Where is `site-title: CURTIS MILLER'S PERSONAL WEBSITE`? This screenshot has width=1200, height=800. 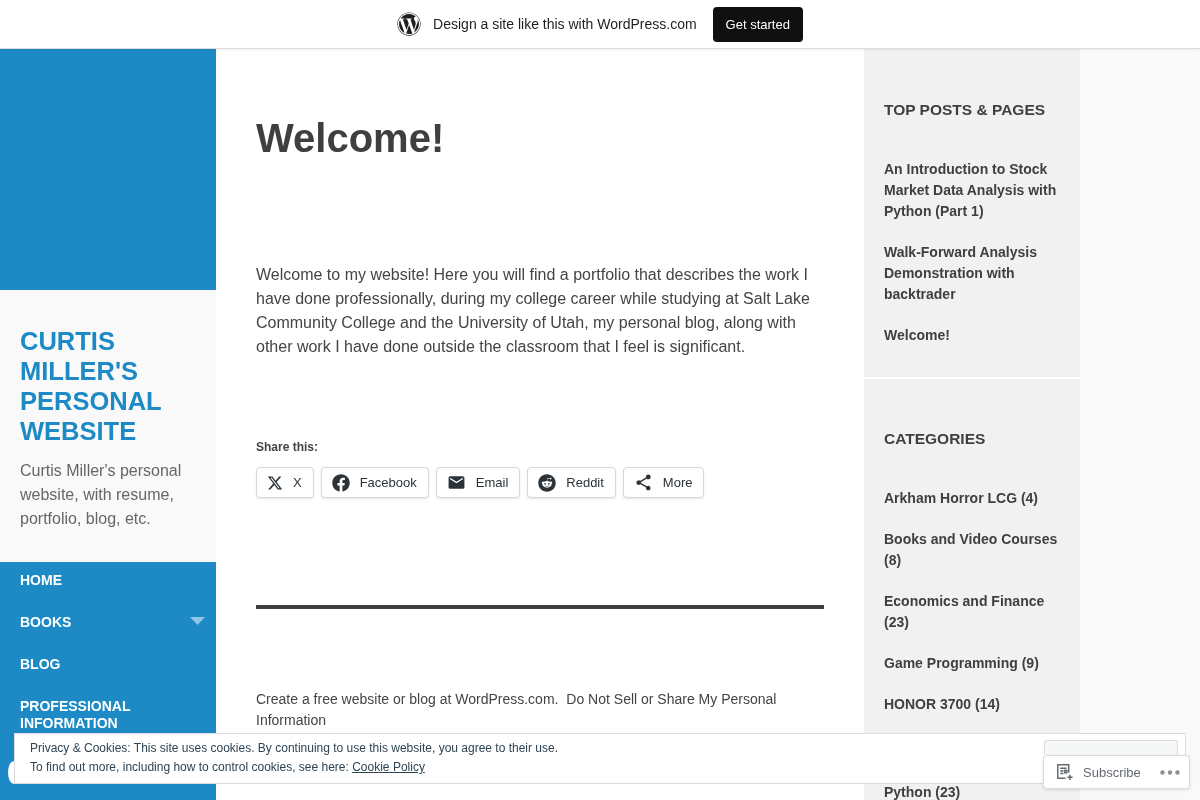 site-title: CURTIS MILLER'S PERSONAL WEBSITE is located at coordinates (108, 386).